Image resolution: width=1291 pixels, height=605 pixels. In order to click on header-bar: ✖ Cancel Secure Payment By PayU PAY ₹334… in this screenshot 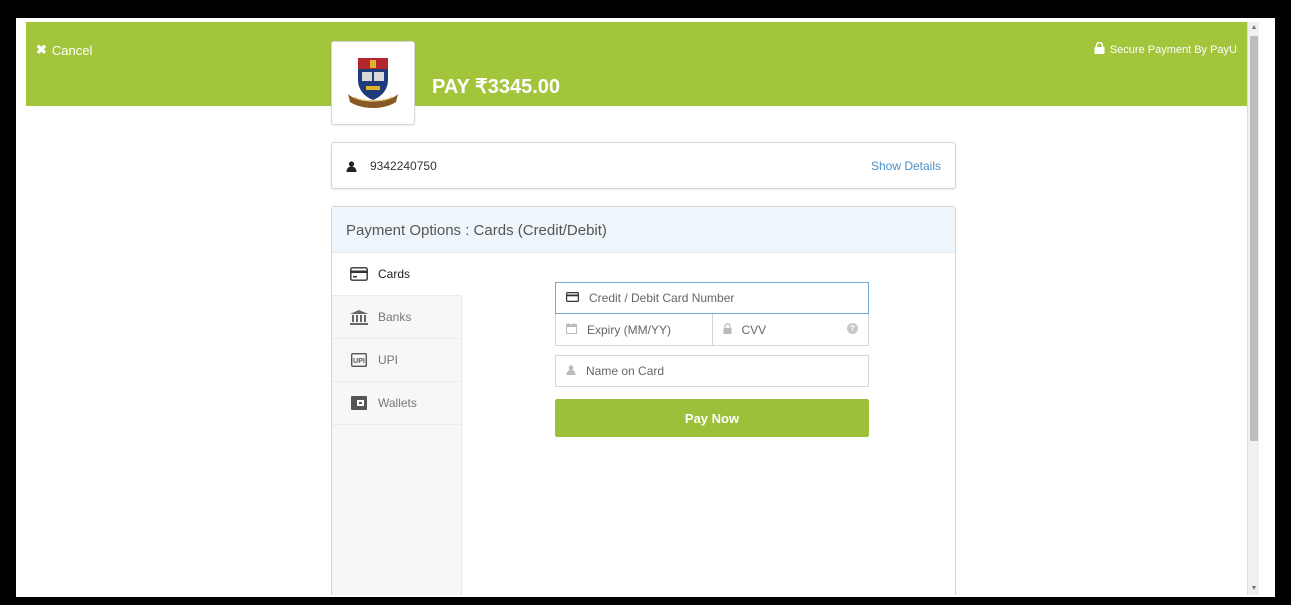, I will do `click(636, 64)`.